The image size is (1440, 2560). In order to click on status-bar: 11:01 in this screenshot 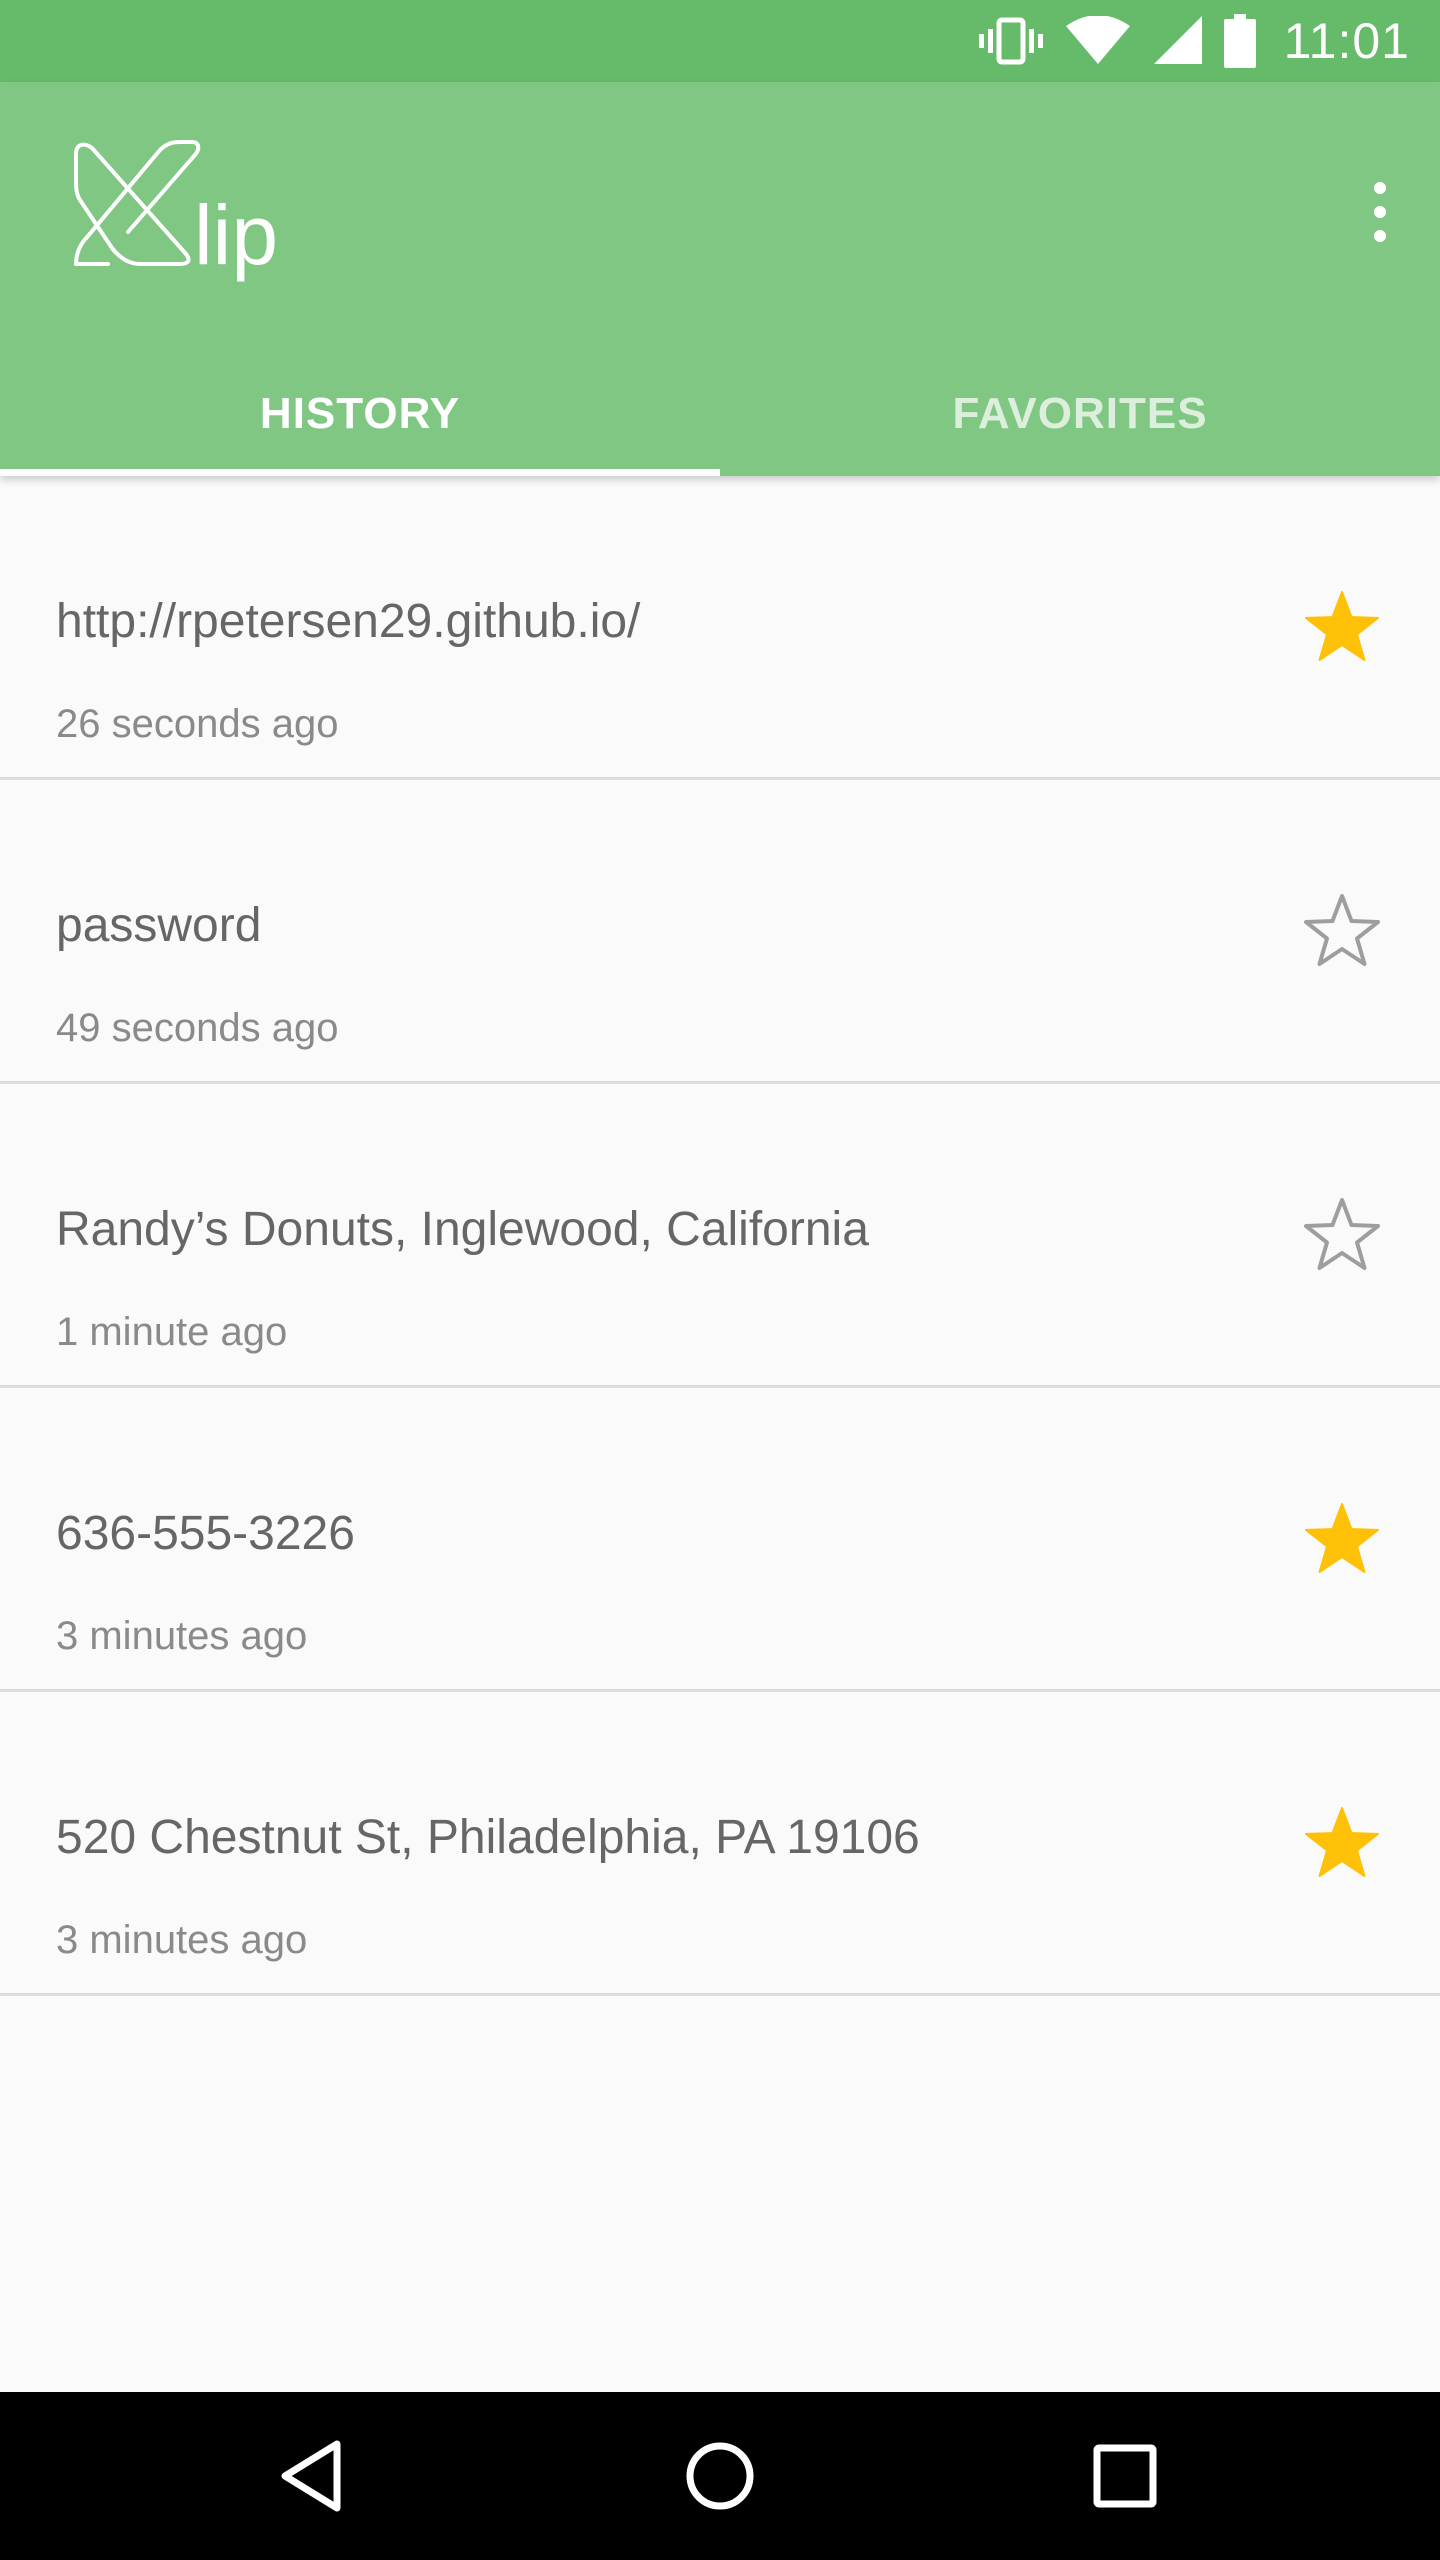, I will do `click(720, 41)`.